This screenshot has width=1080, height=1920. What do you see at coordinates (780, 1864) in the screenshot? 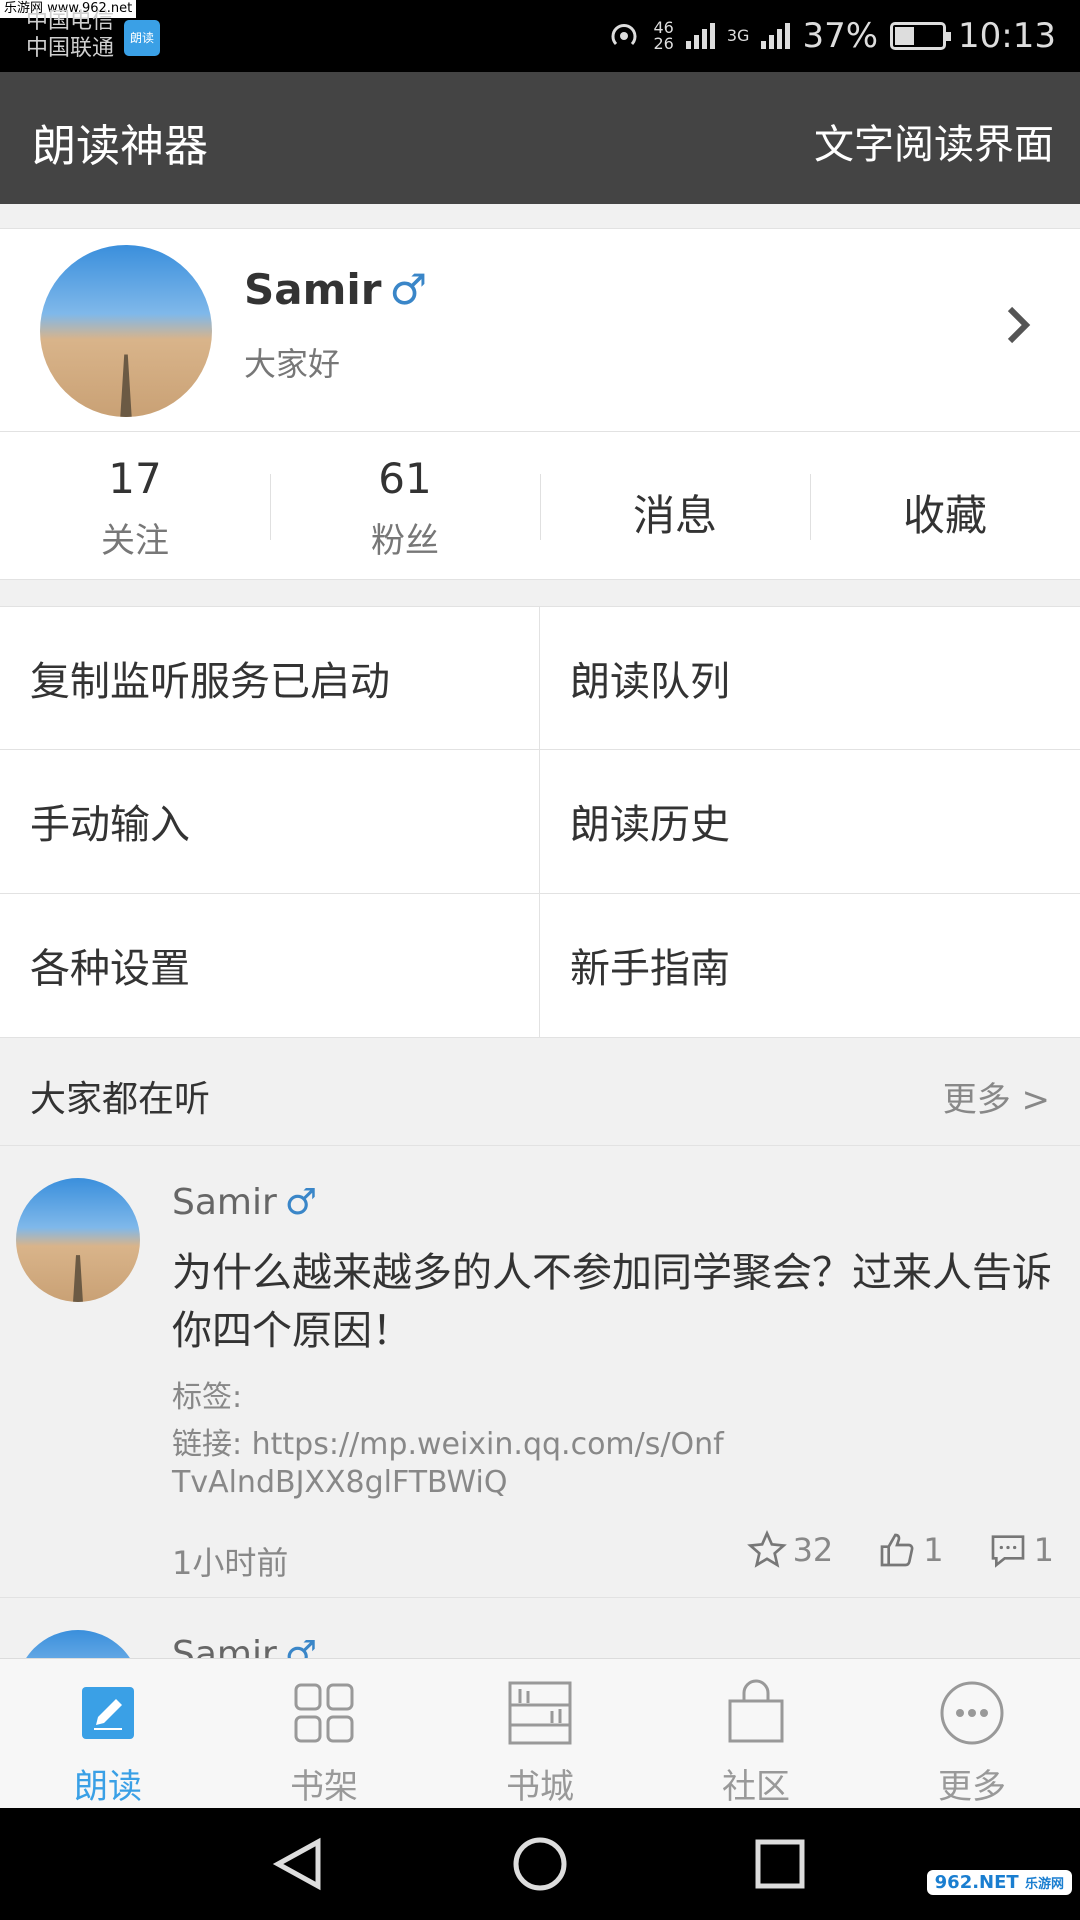
I see `recent-apps-icon` at bounding box center [780, 1864].